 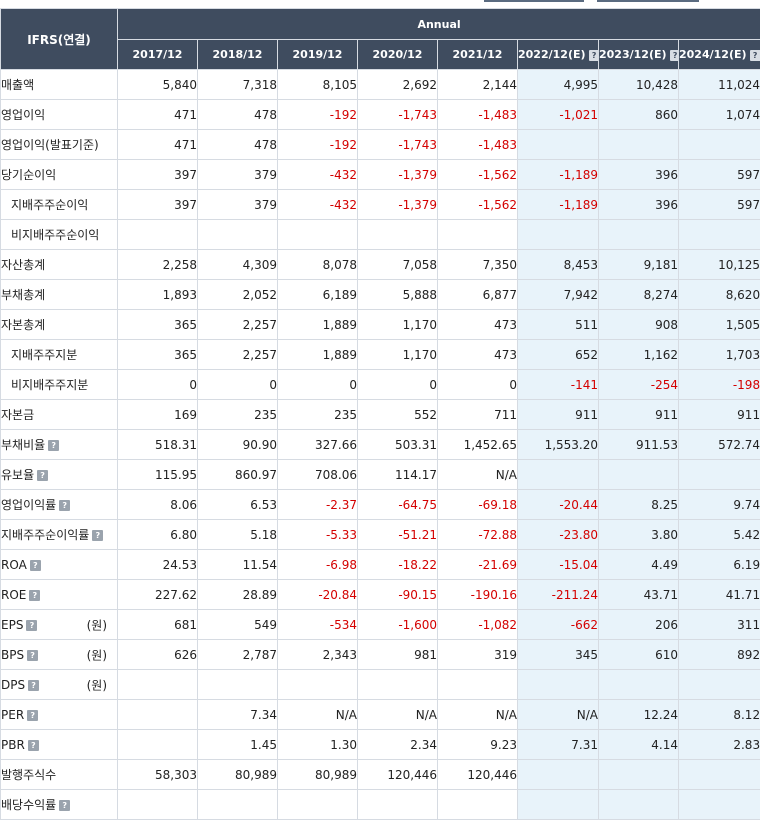 I want to click on value-cell: 120,446, so click(x=397, y=774).